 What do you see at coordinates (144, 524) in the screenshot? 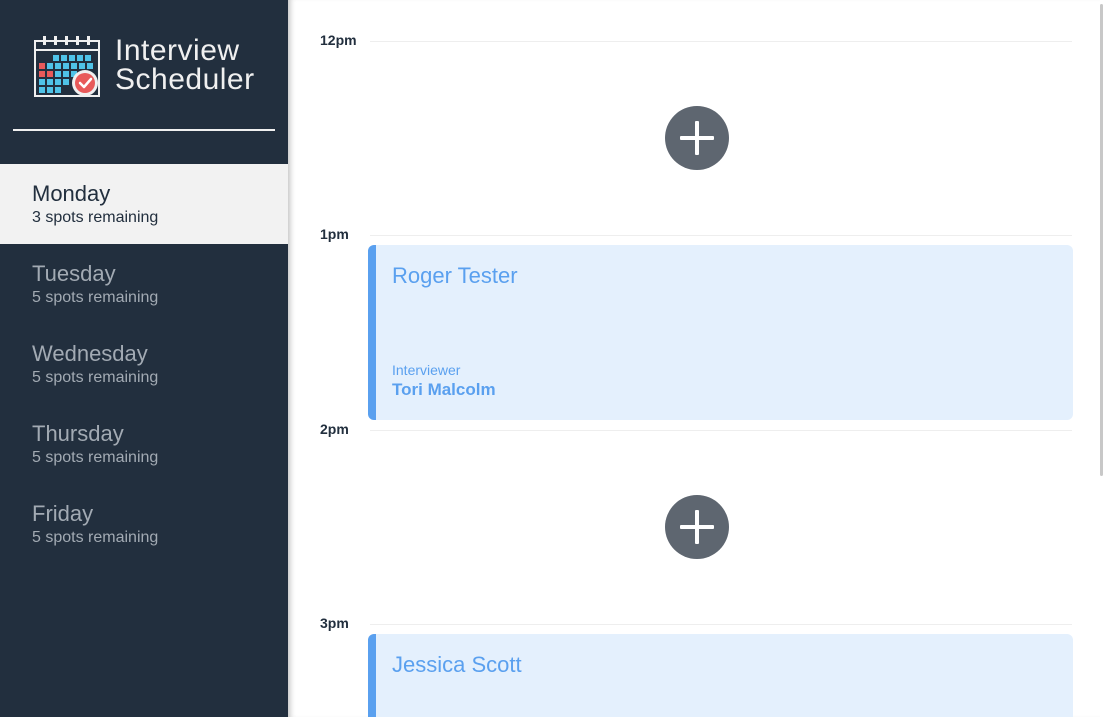
I see `day-item-friday: Friday 5 spots remaining` at bounding box center [144, 524].